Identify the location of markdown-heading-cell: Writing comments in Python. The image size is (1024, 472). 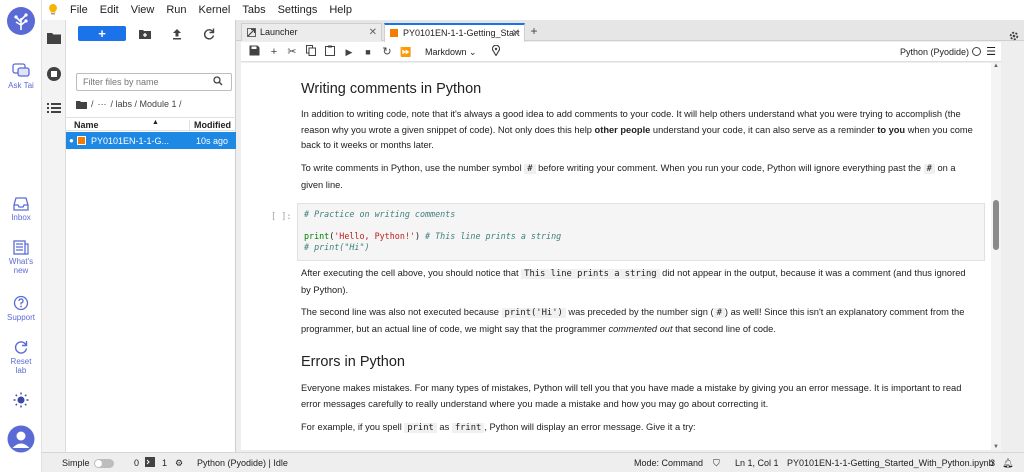
(637, 89).